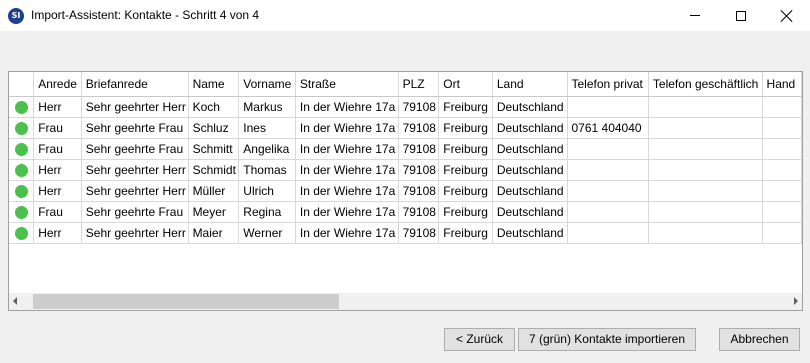 The width and height of the screenshot is (810, 363). What do you see at coordinates (22, 84) in the screenshot?
I see `column-header-status` at bounding box center [22, 84].